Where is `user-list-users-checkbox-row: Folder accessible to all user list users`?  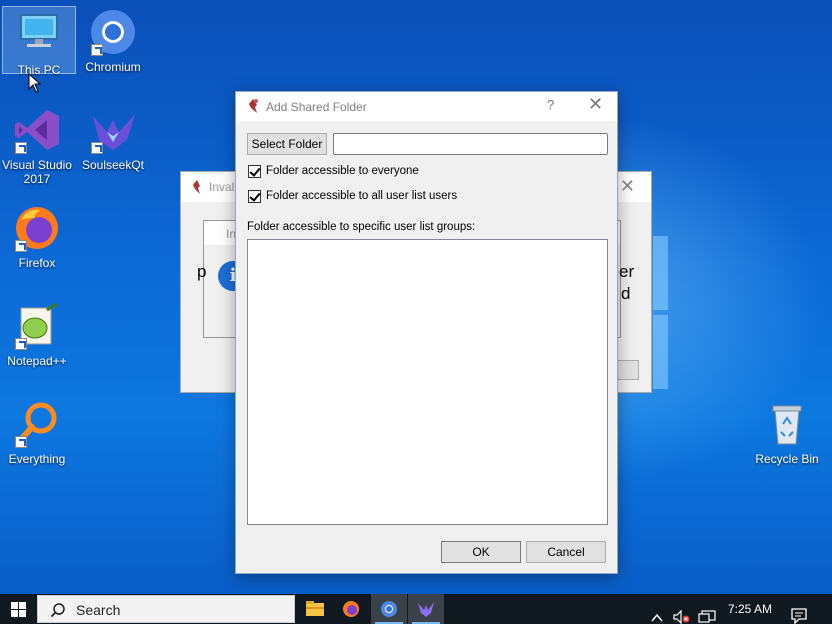 user-list-users-checkbox-row: Folder accessible to all user list users is located at coordinates (352, 196).